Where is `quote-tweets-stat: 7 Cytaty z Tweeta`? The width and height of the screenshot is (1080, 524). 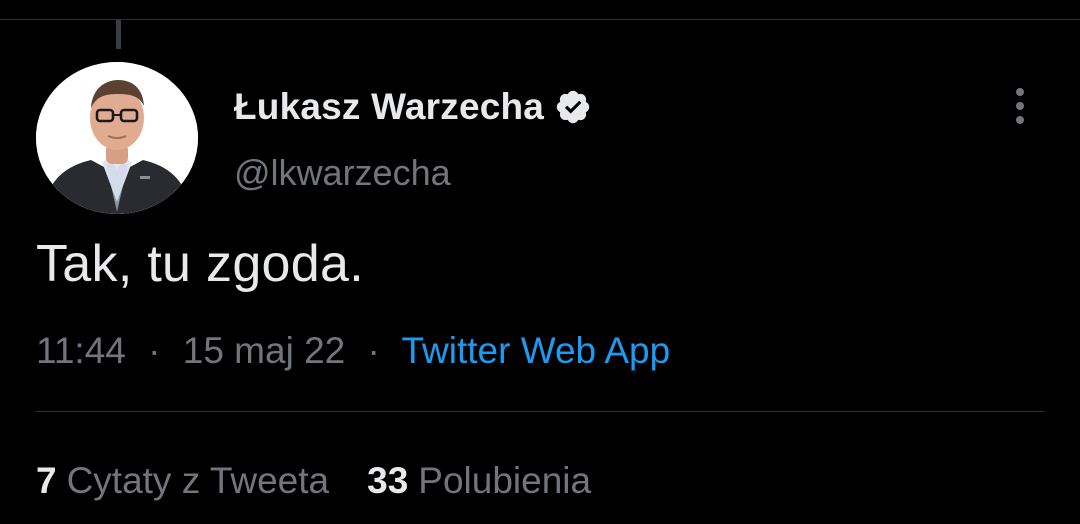 quote-tweets-stat: 7 Cytaty z Tweeta is located at coordinates (182, 481).